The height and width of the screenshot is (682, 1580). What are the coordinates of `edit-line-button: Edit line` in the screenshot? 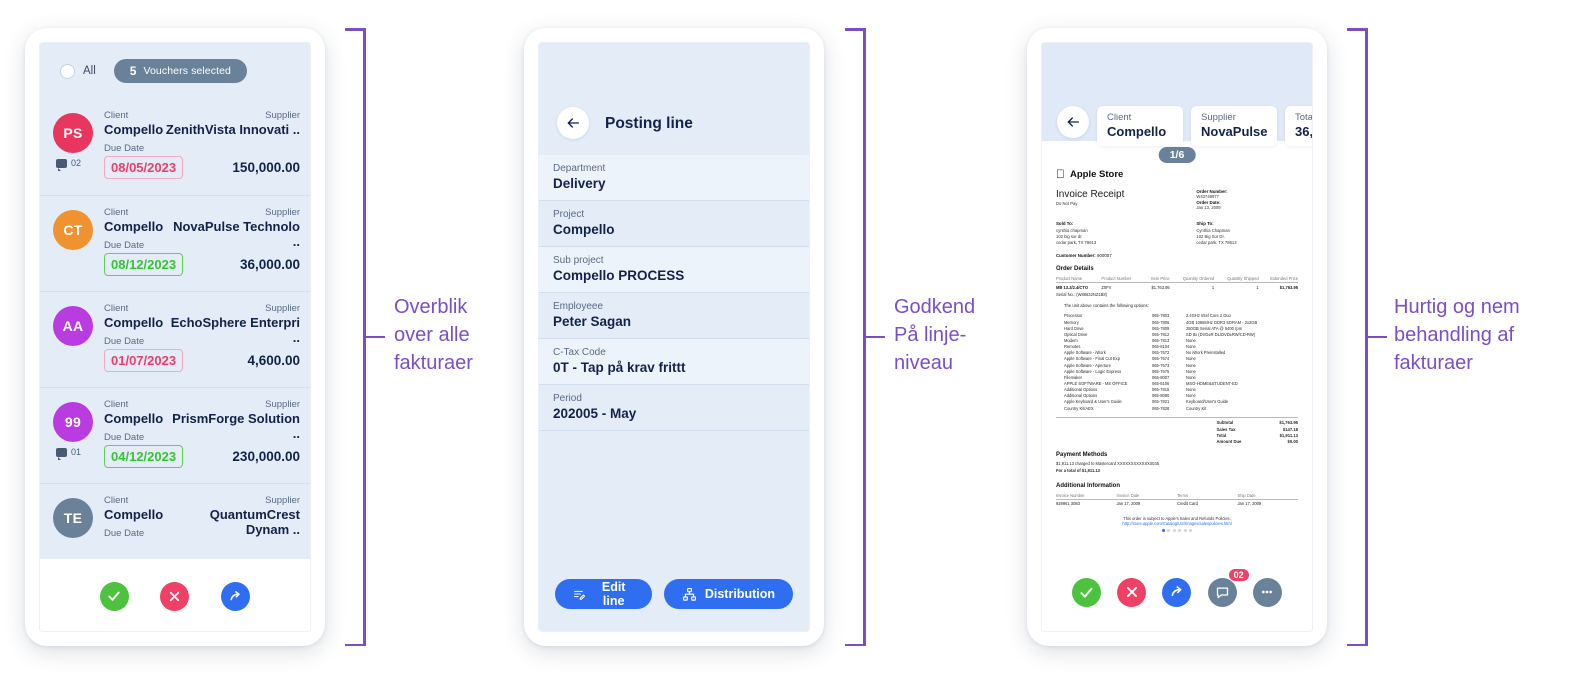 It's located at (603, 594).